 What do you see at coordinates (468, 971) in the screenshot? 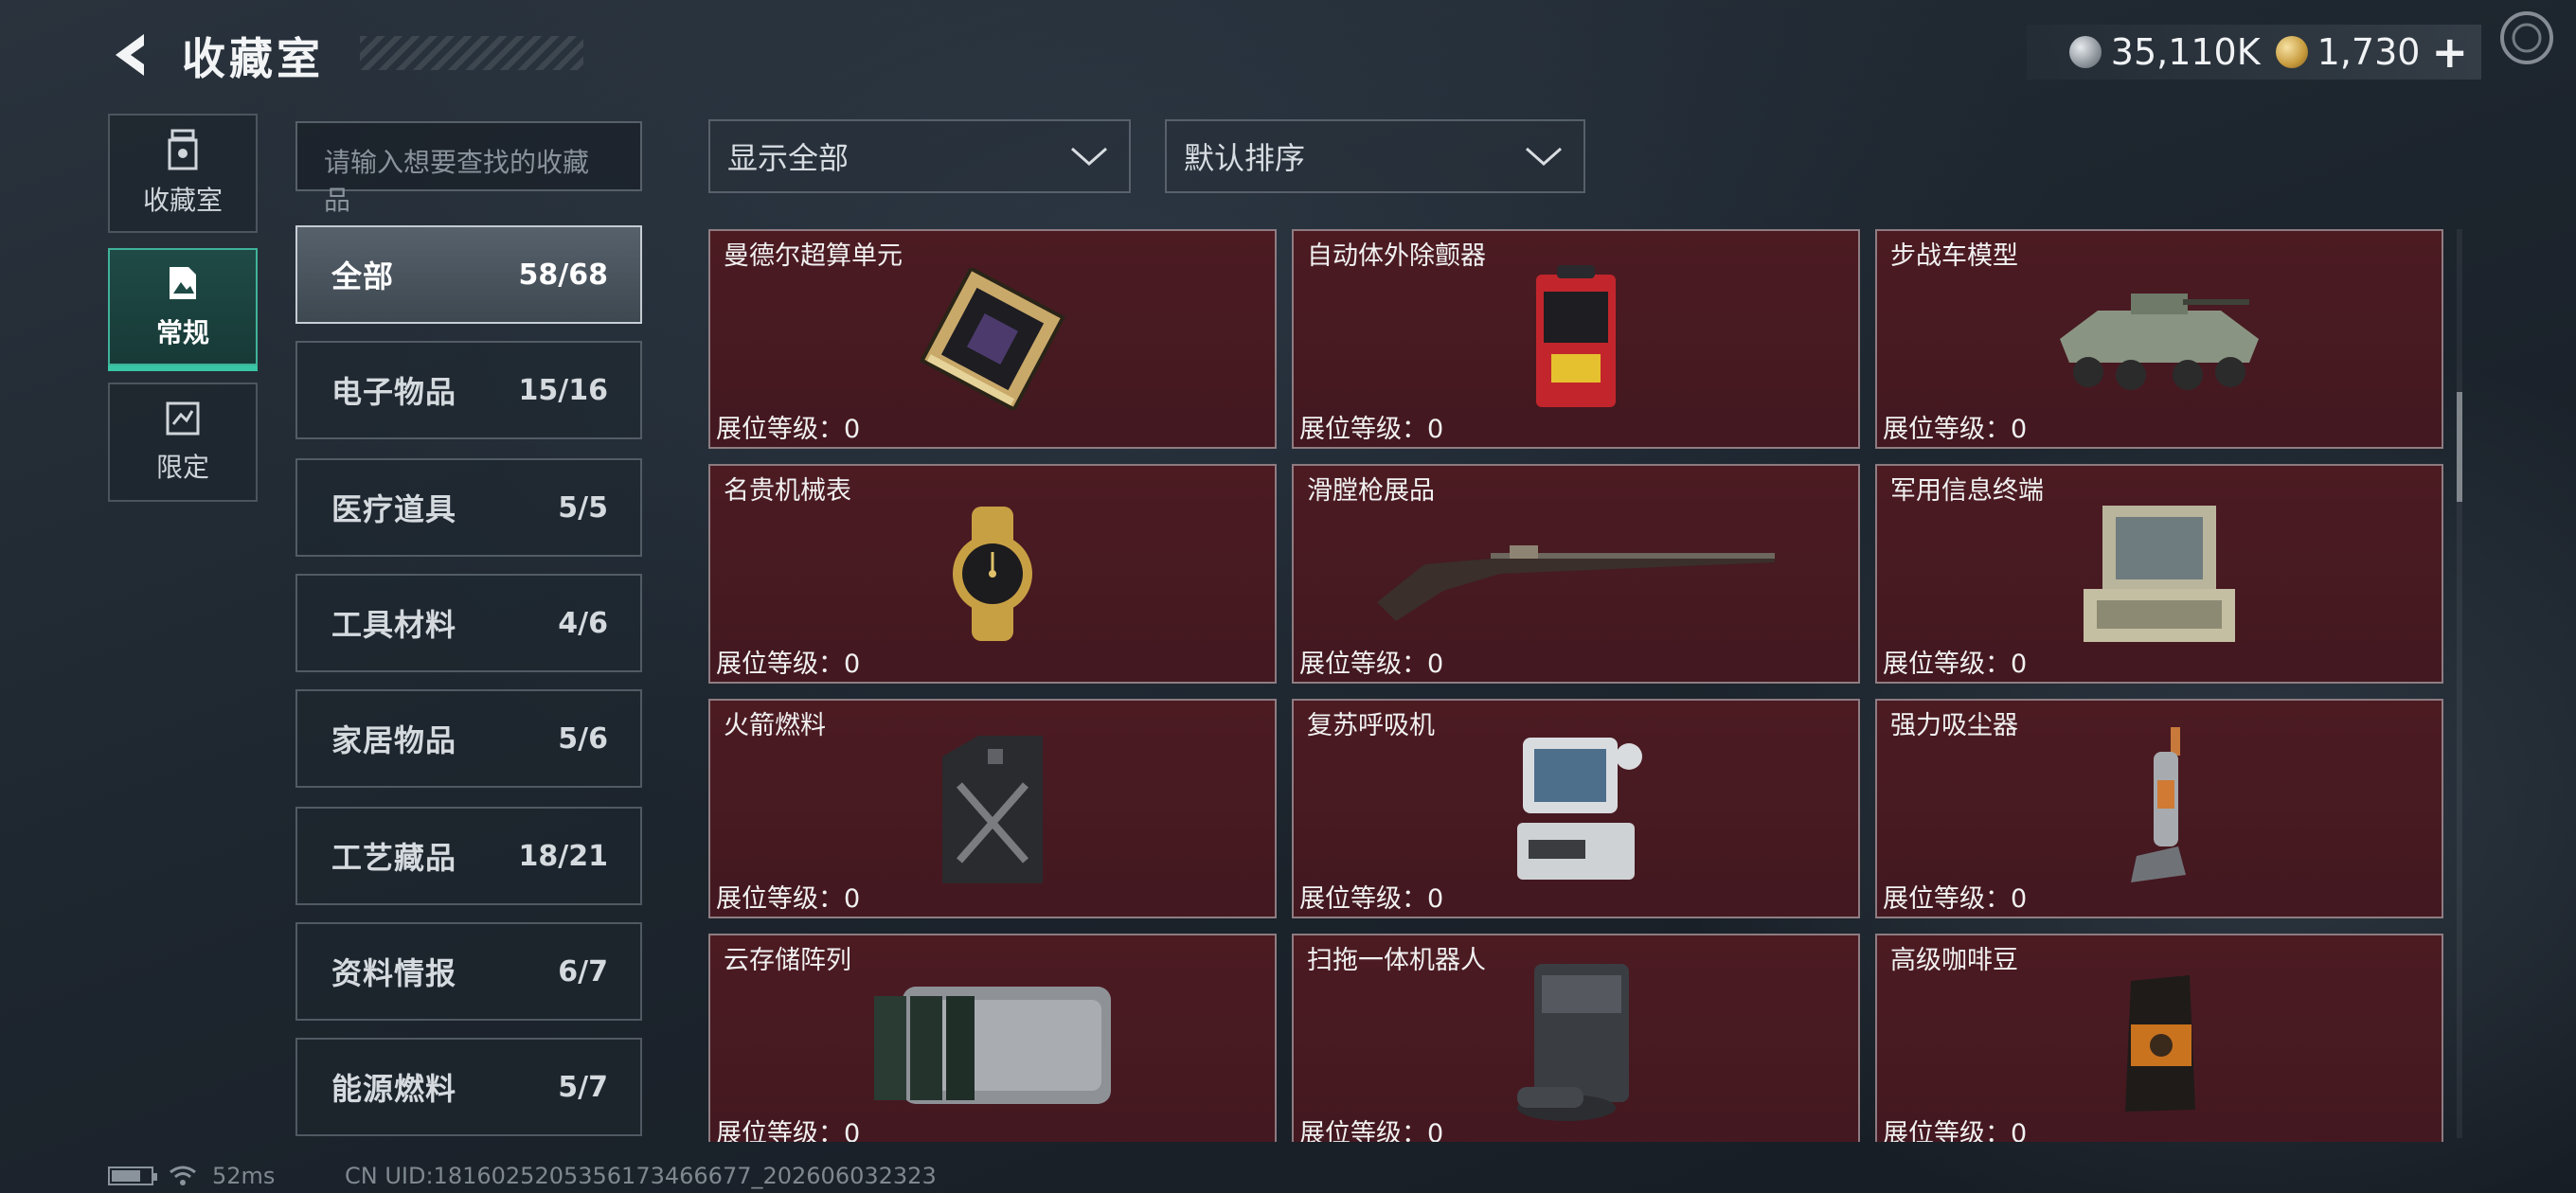
I see `category-intel: 资料情报 6/7` at bounding box center [468, 971].